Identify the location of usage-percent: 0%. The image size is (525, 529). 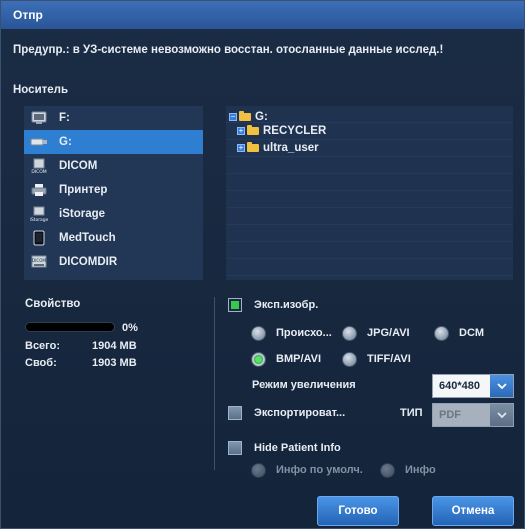
(130, 328).